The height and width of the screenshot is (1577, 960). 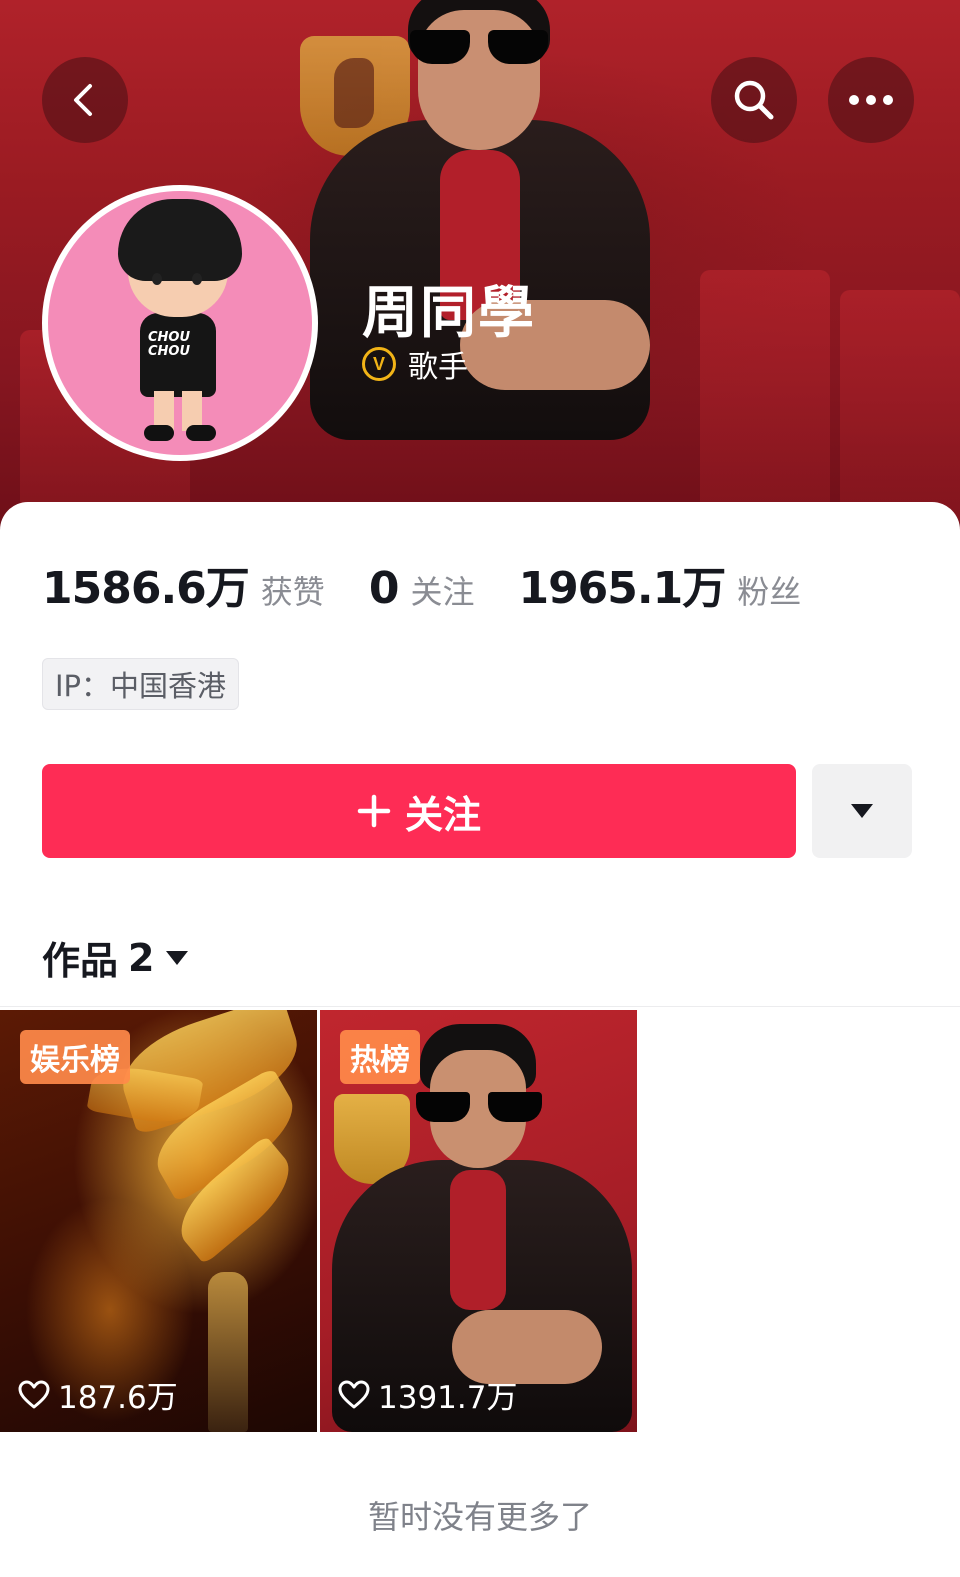 What do you see at coordinates (118, 1398) in the screenshot?
I see `video-likes-count: 187.6万` at bounding box center [118, 1398].